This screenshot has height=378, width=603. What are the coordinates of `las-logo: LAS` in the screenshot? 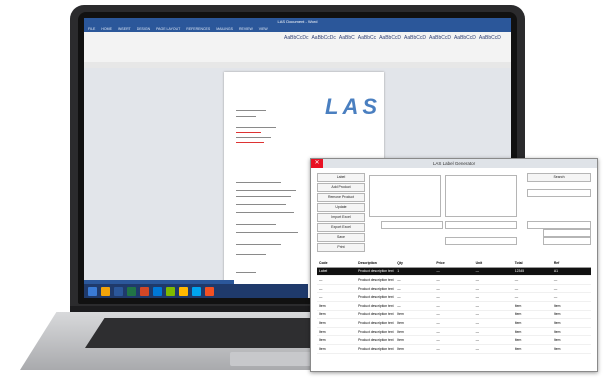 It's located at (352, 107).